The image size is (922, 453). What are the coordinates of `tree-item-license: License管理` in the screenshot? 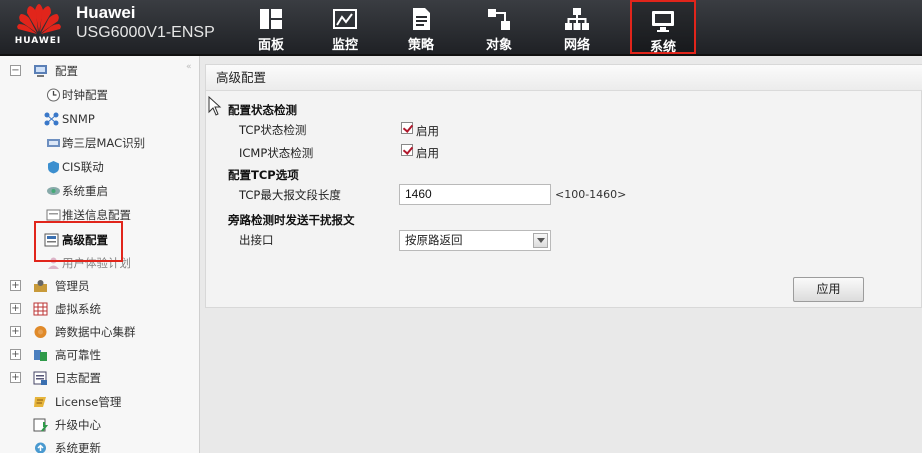 It's located at (95, 402).